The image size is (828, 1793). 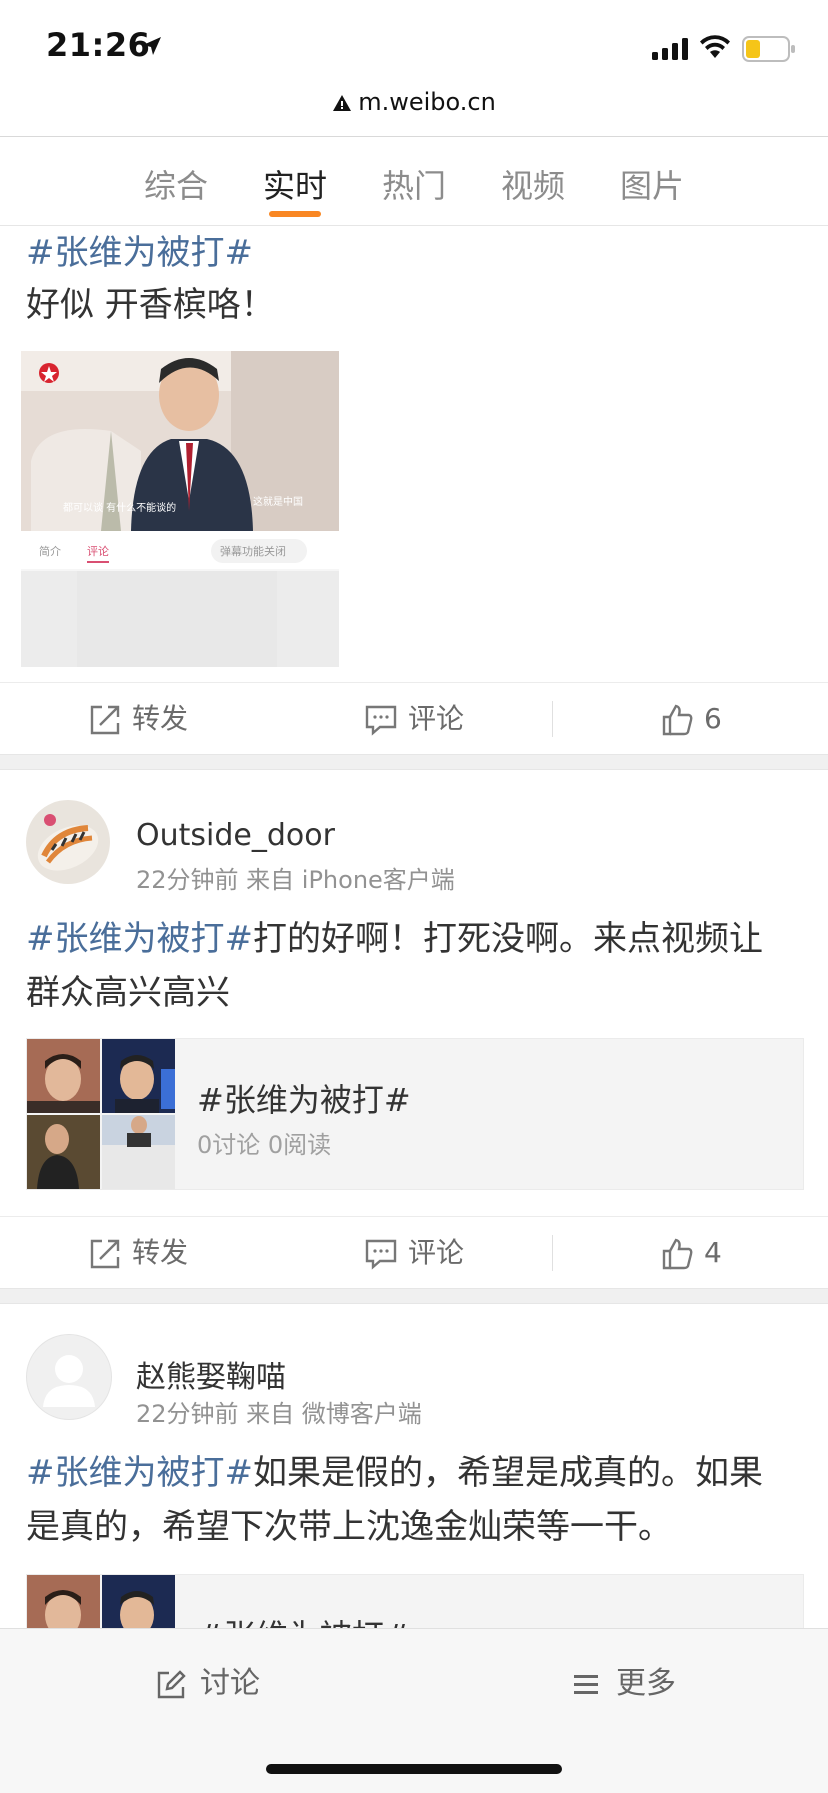 I want to click on username: 赵熊娶鞠喵, so click(x=211, y=1374).